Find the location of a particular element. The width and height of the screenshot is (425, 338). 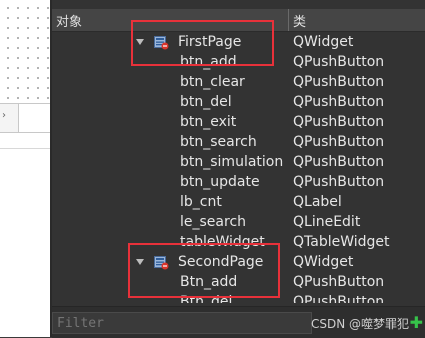

tree-row: btn_simulation QPushButton is located at coordinates (238, 163).